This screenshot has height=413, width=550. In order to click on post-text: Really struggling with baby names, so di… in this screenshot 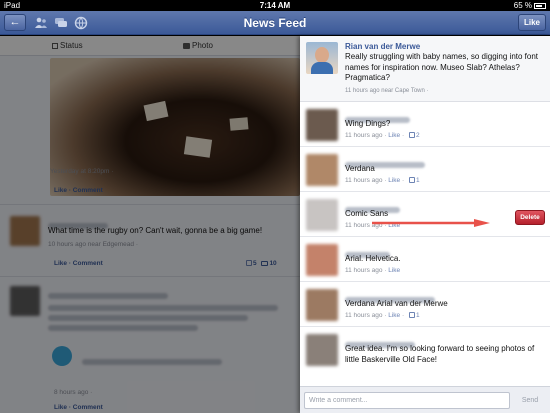, I will do `click(441, 67)`.